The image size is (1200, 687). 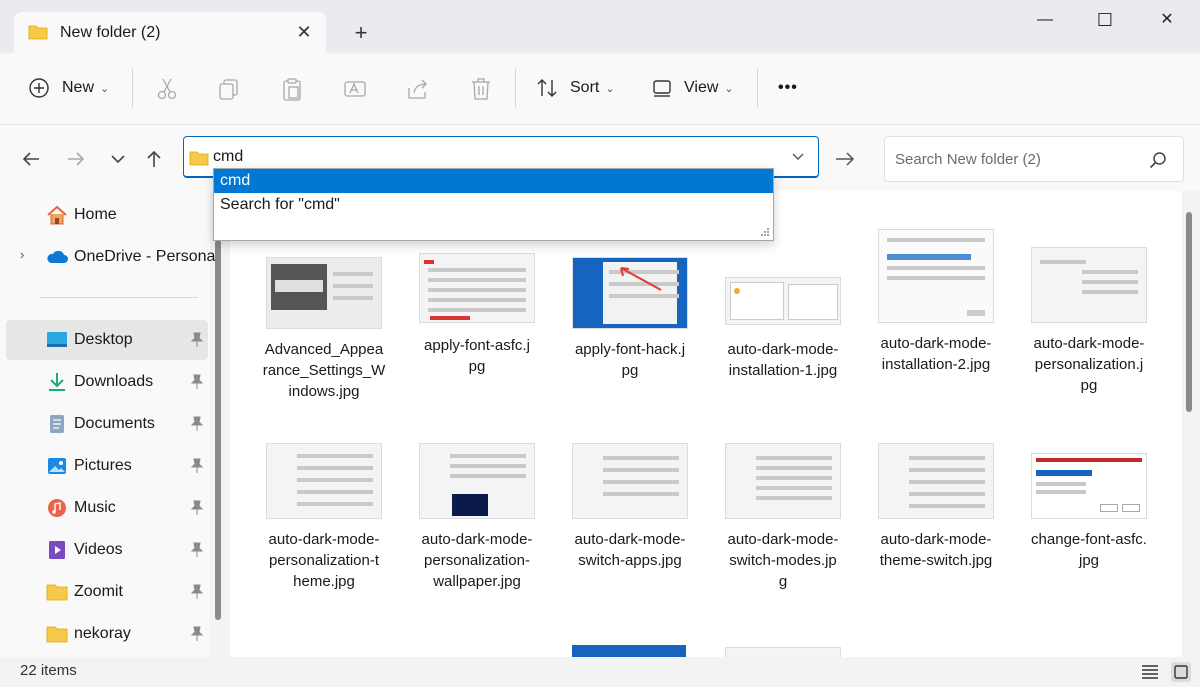 I want to click on view-button: View ⌄, so click(x=693, y=88).